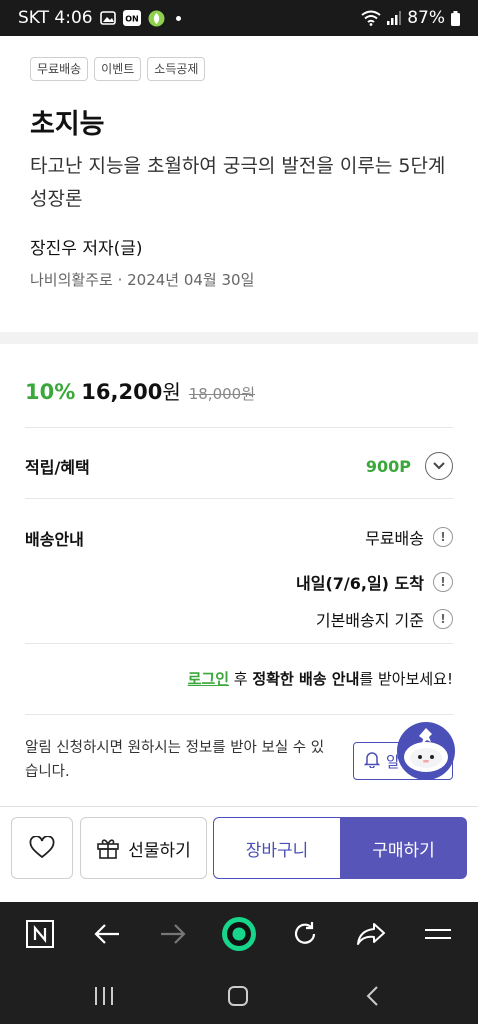  What do you see at coordinates (104, 996) in the screenshot?
I see `recent-apps-icon` at bounding box center [104, 996].